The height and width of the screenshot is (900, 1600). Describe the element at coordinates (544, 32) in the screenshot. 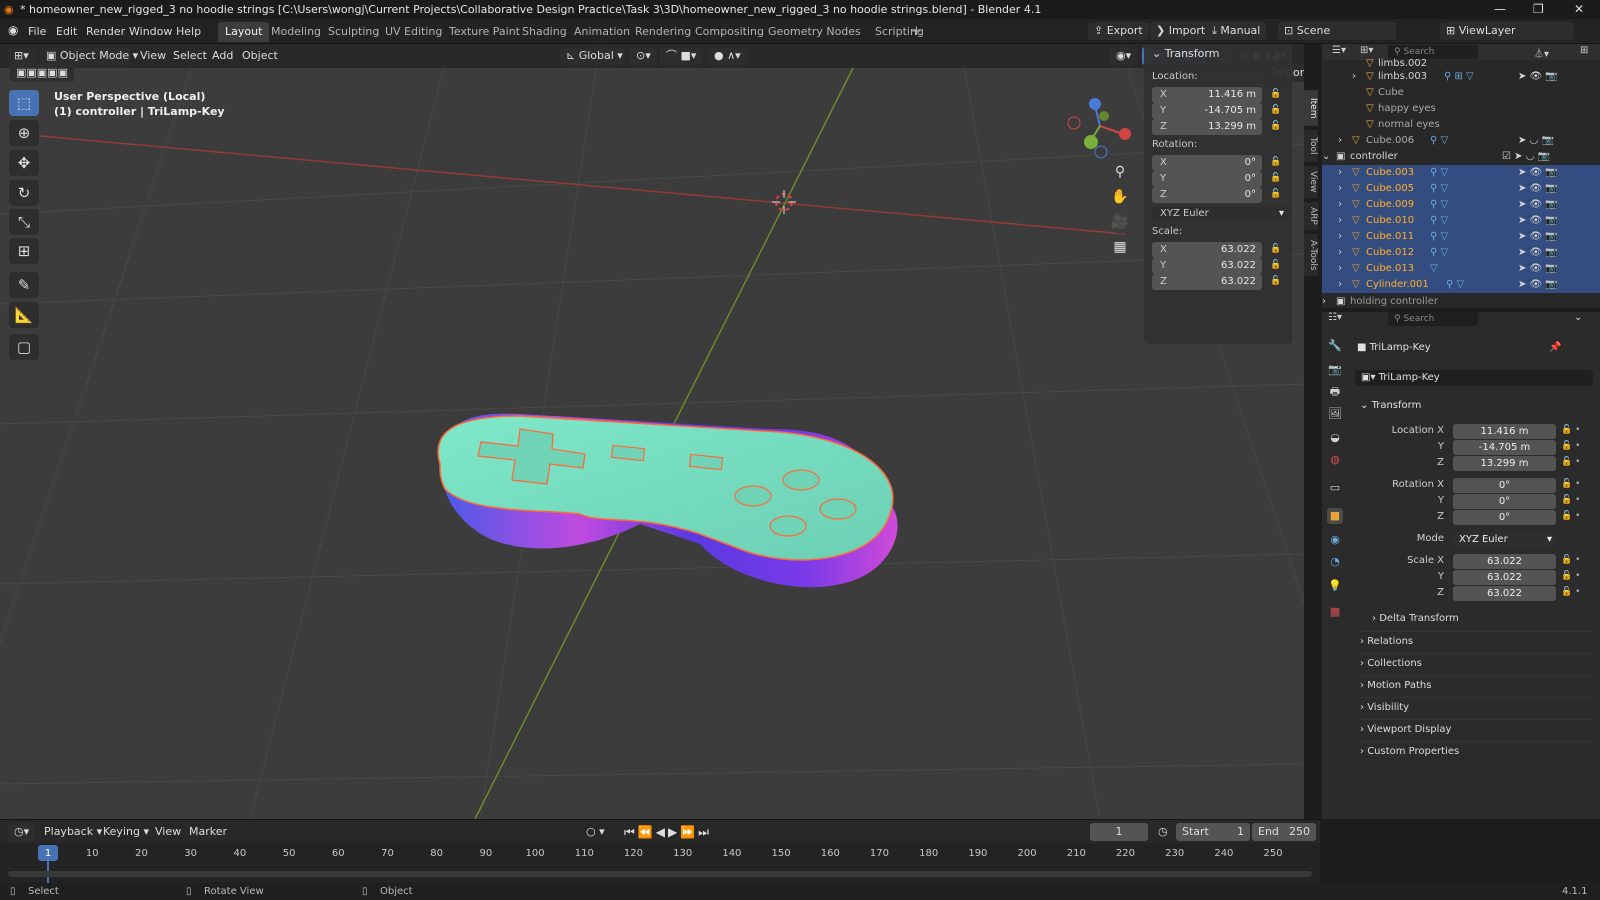

I see `tab-shading: Shading` at that location.